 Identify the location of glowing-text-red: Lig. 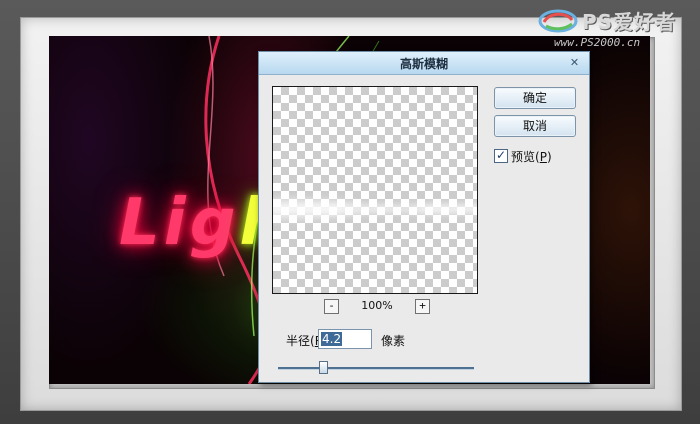
(179, 223).